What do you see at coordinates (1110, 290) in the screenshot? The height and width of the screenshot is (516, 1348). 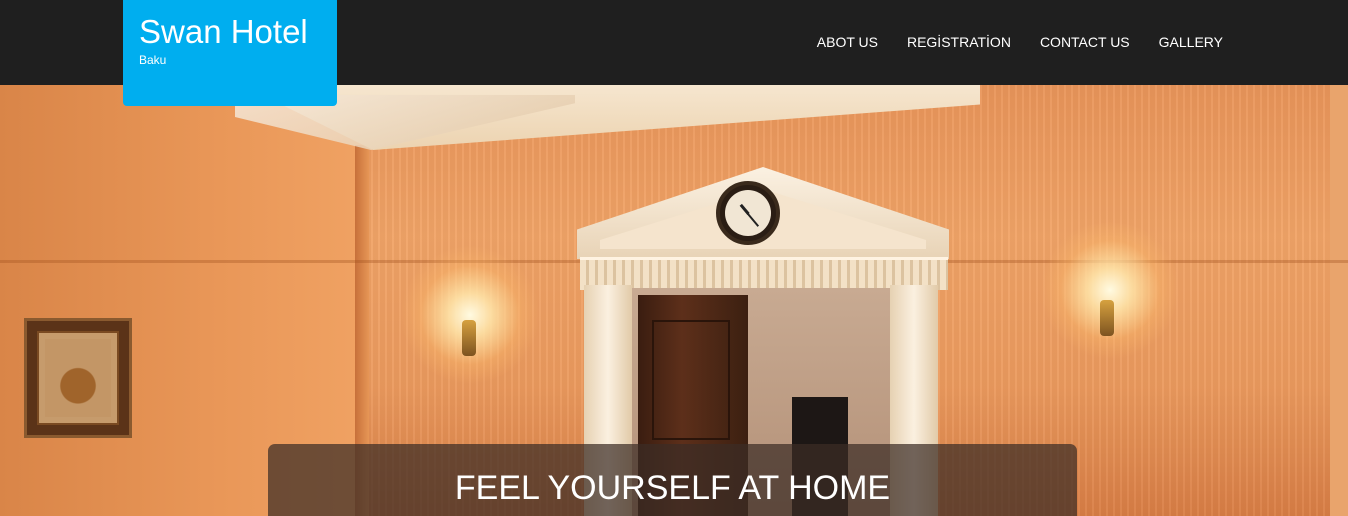 I see `wall-sconce-right` at bounding box center [1110, 290].